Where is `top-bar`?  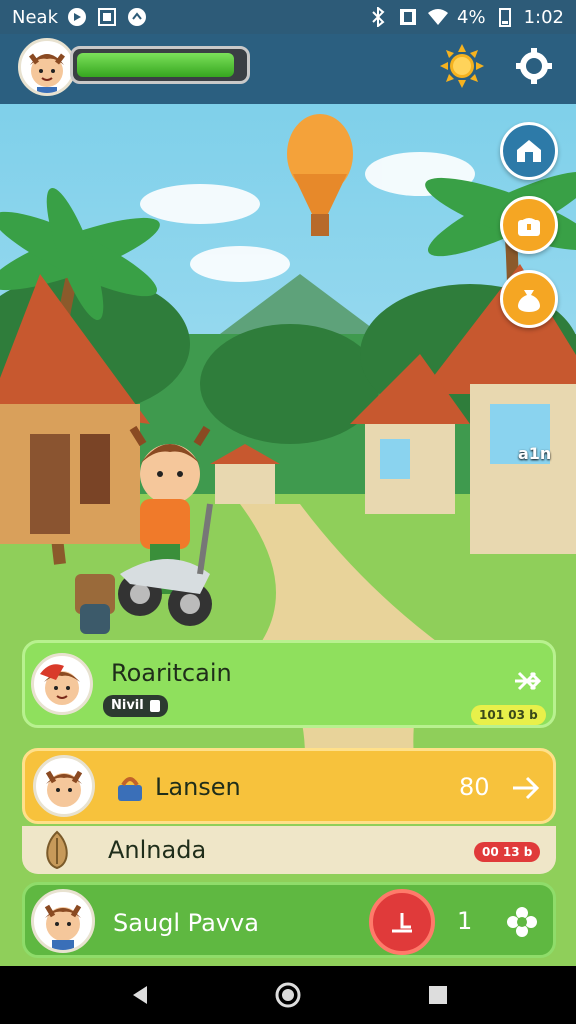
top-bar is located at coordinates (288, 69).